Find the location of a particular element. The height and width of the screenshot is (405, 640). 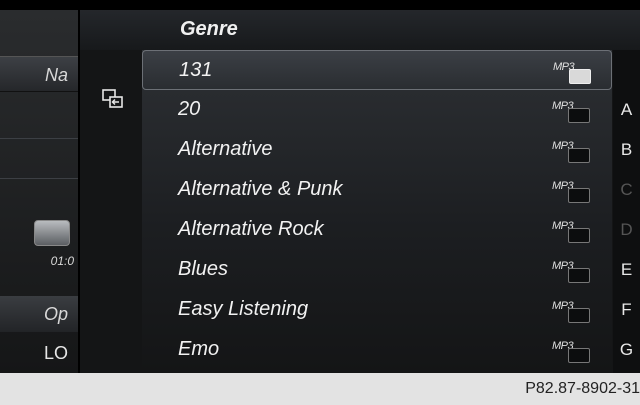

genre-list-item: 20 MP3 is located at coordinates (377, 110).